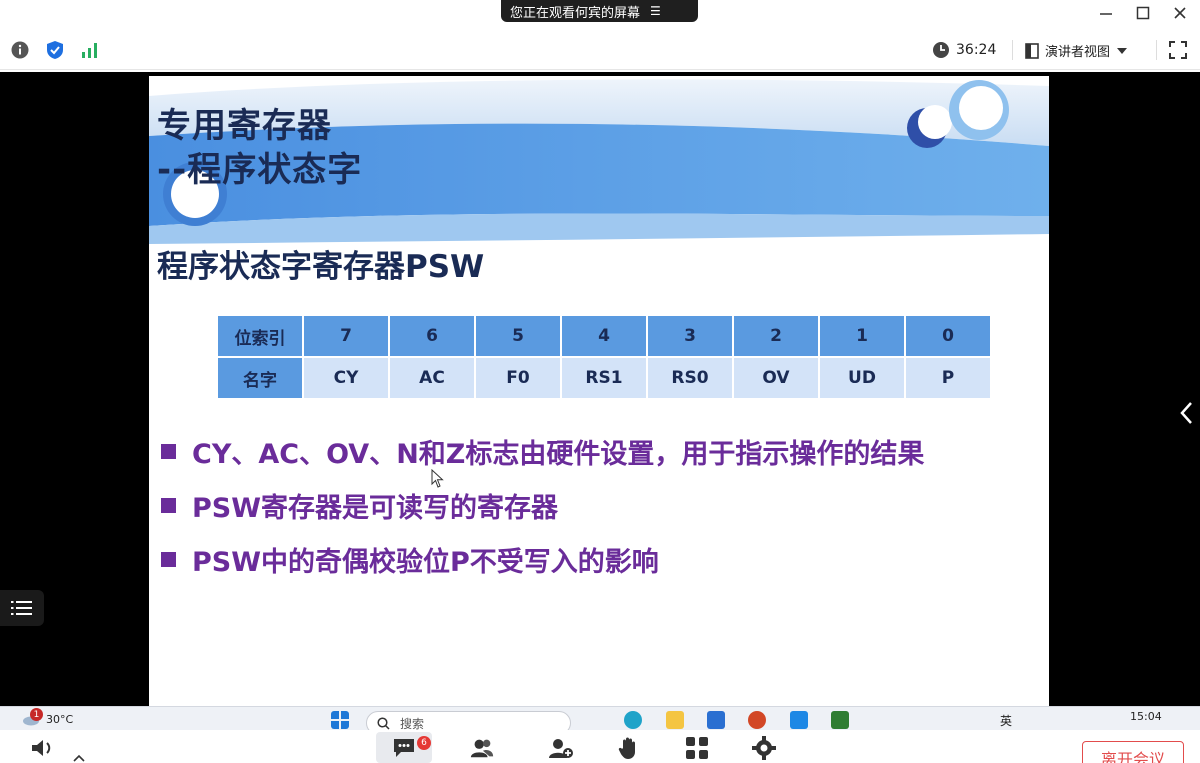  I want to click on mouse-cursor-icon, so click(437, 478).